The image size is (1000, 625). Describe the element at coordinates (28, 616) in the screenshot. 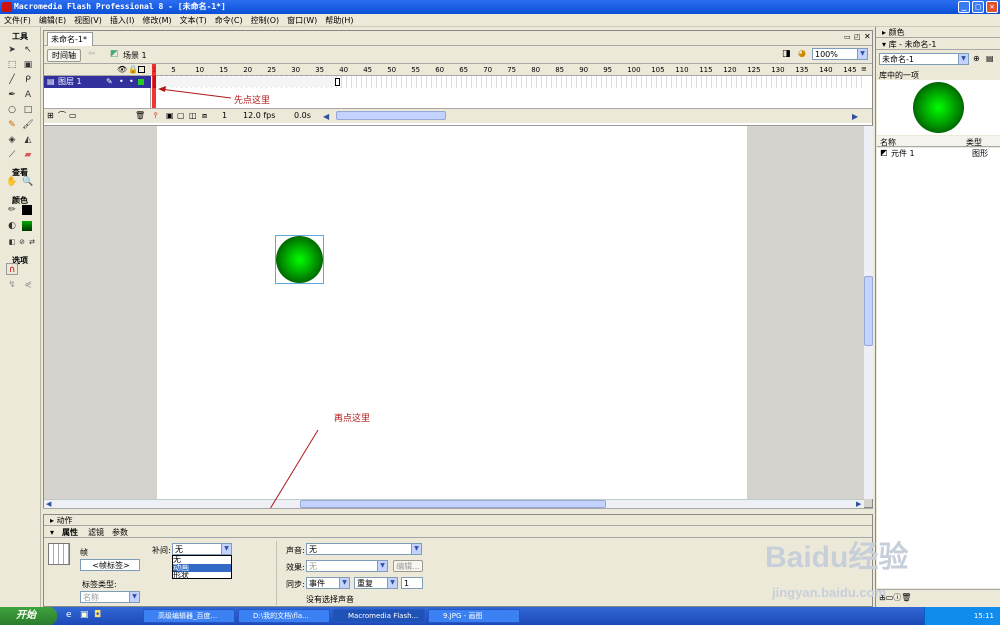

I see `start-button: 开始` at that location.